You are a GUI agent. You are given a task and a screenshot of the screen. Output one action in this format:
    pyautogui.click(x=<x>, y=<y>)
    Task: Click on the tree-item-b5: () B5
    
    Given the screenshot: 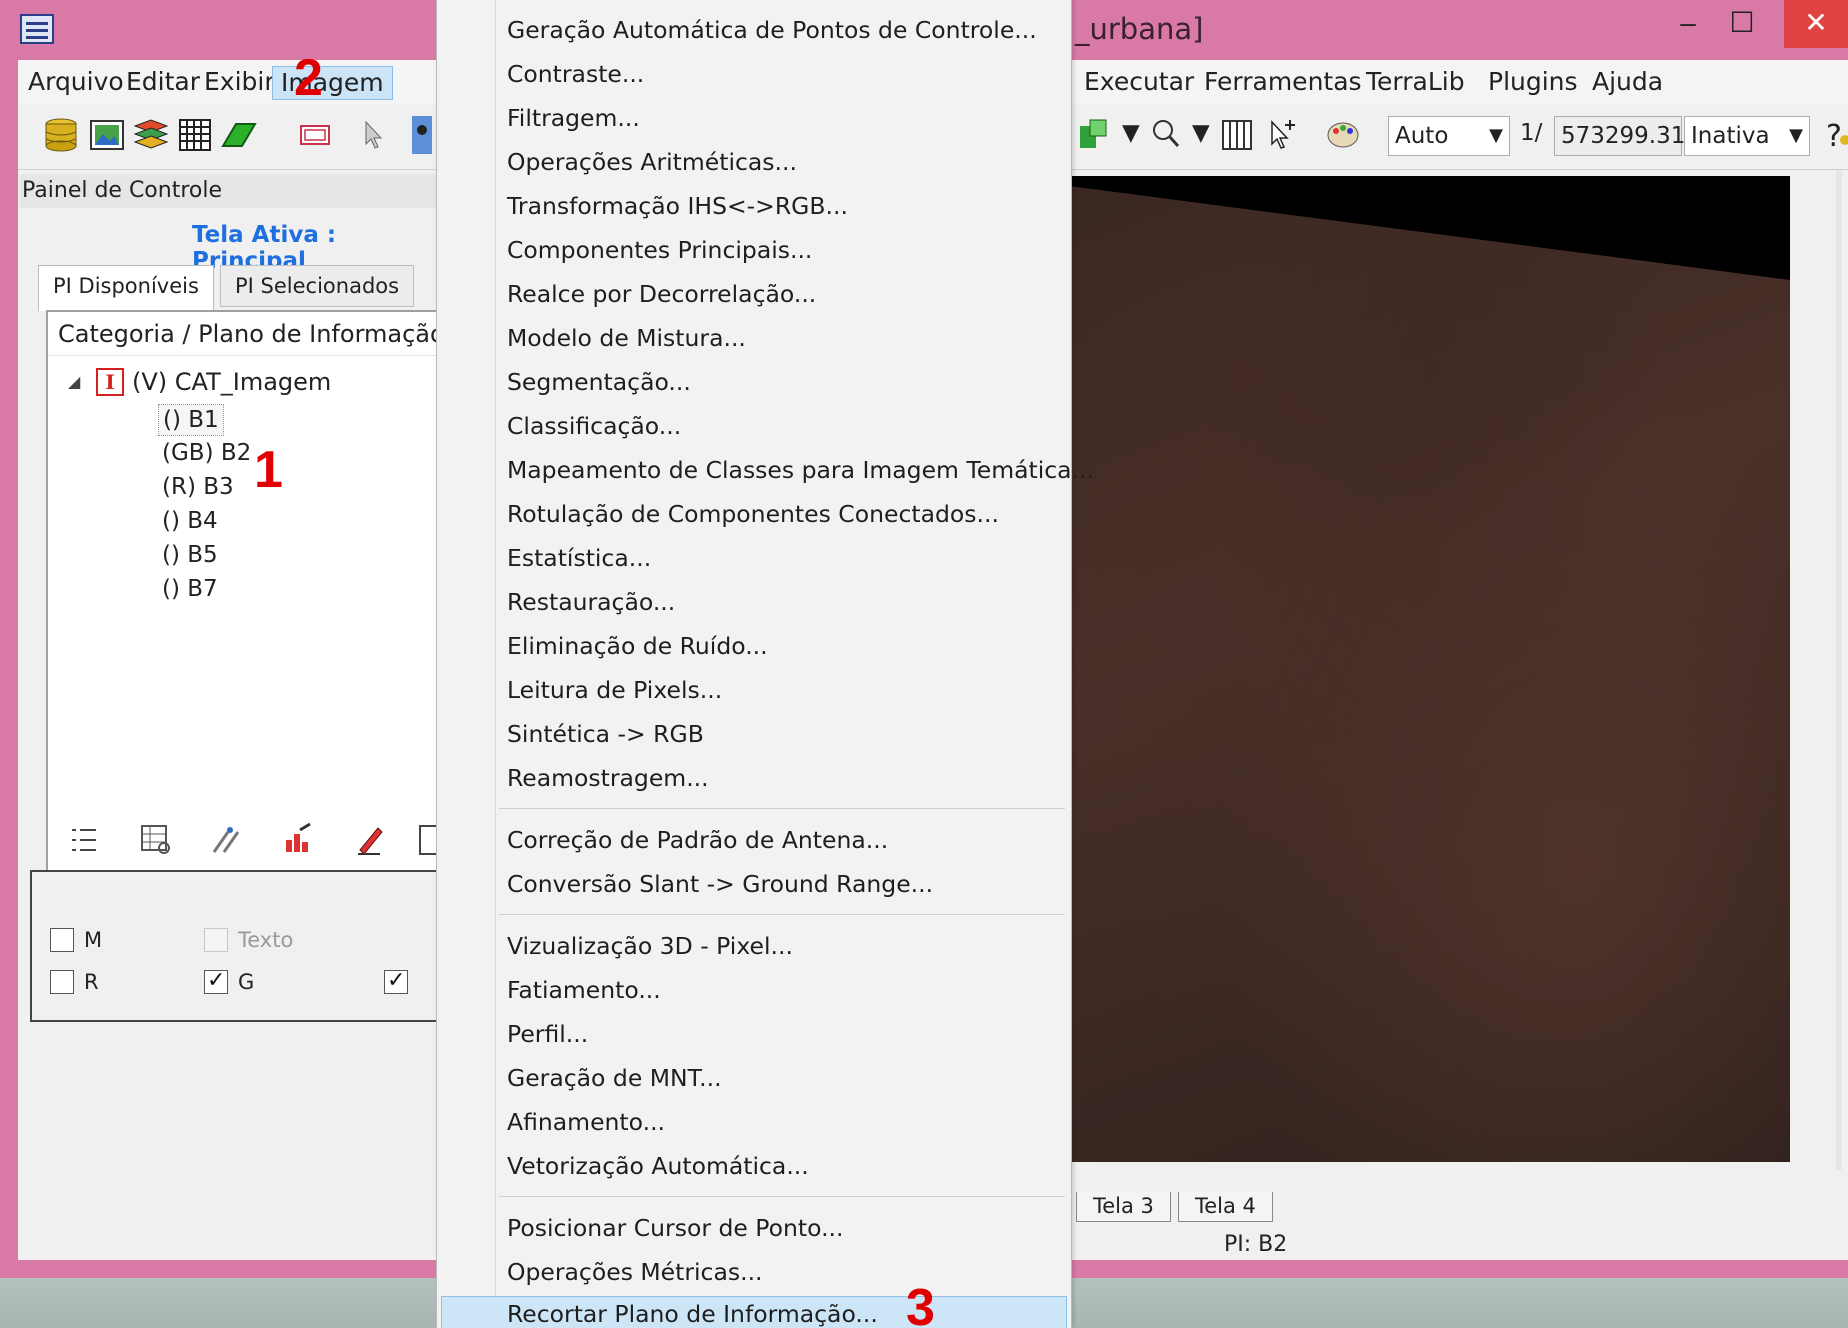 What is the action you would take?
    pyautogui.click(x=190, y=556)
    